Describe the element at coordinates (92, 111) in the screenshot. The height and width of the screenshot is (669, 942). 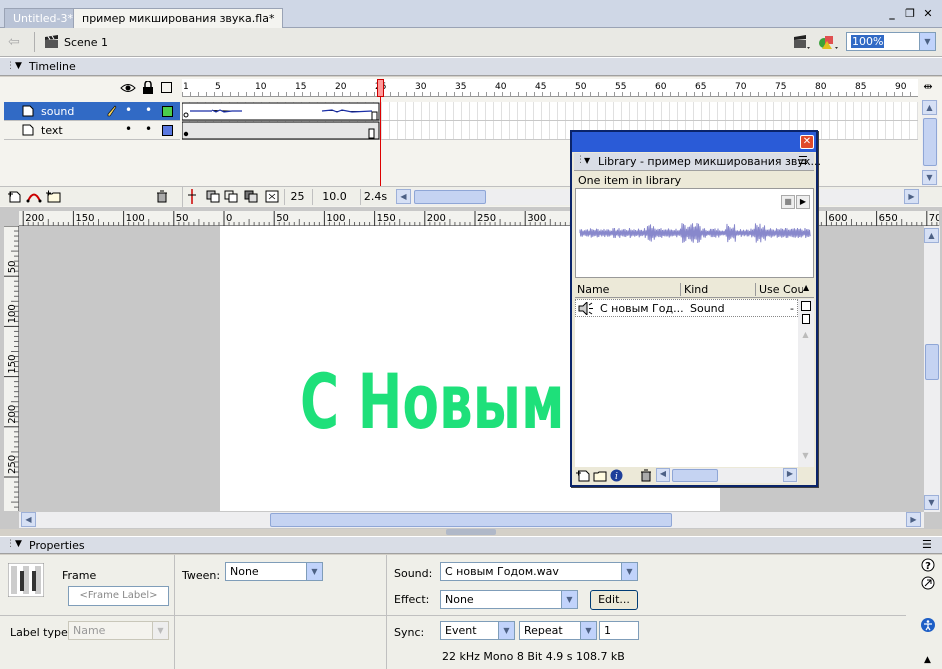
I see `layer-row-sound: sound • •` at that location.